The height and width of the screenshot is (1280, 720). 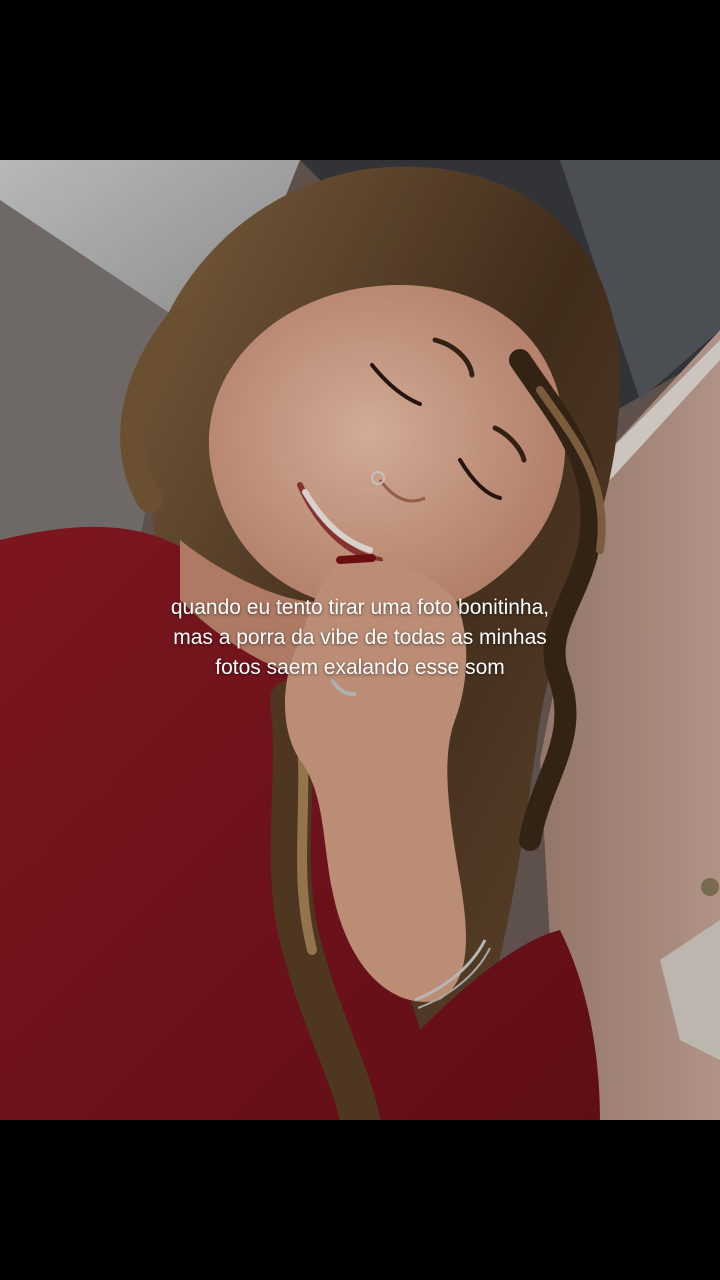 What do you see at coordinates (360, 1200) in the screenshot?
I see `bottom-letterbox` at bounding box center [360, 1200].